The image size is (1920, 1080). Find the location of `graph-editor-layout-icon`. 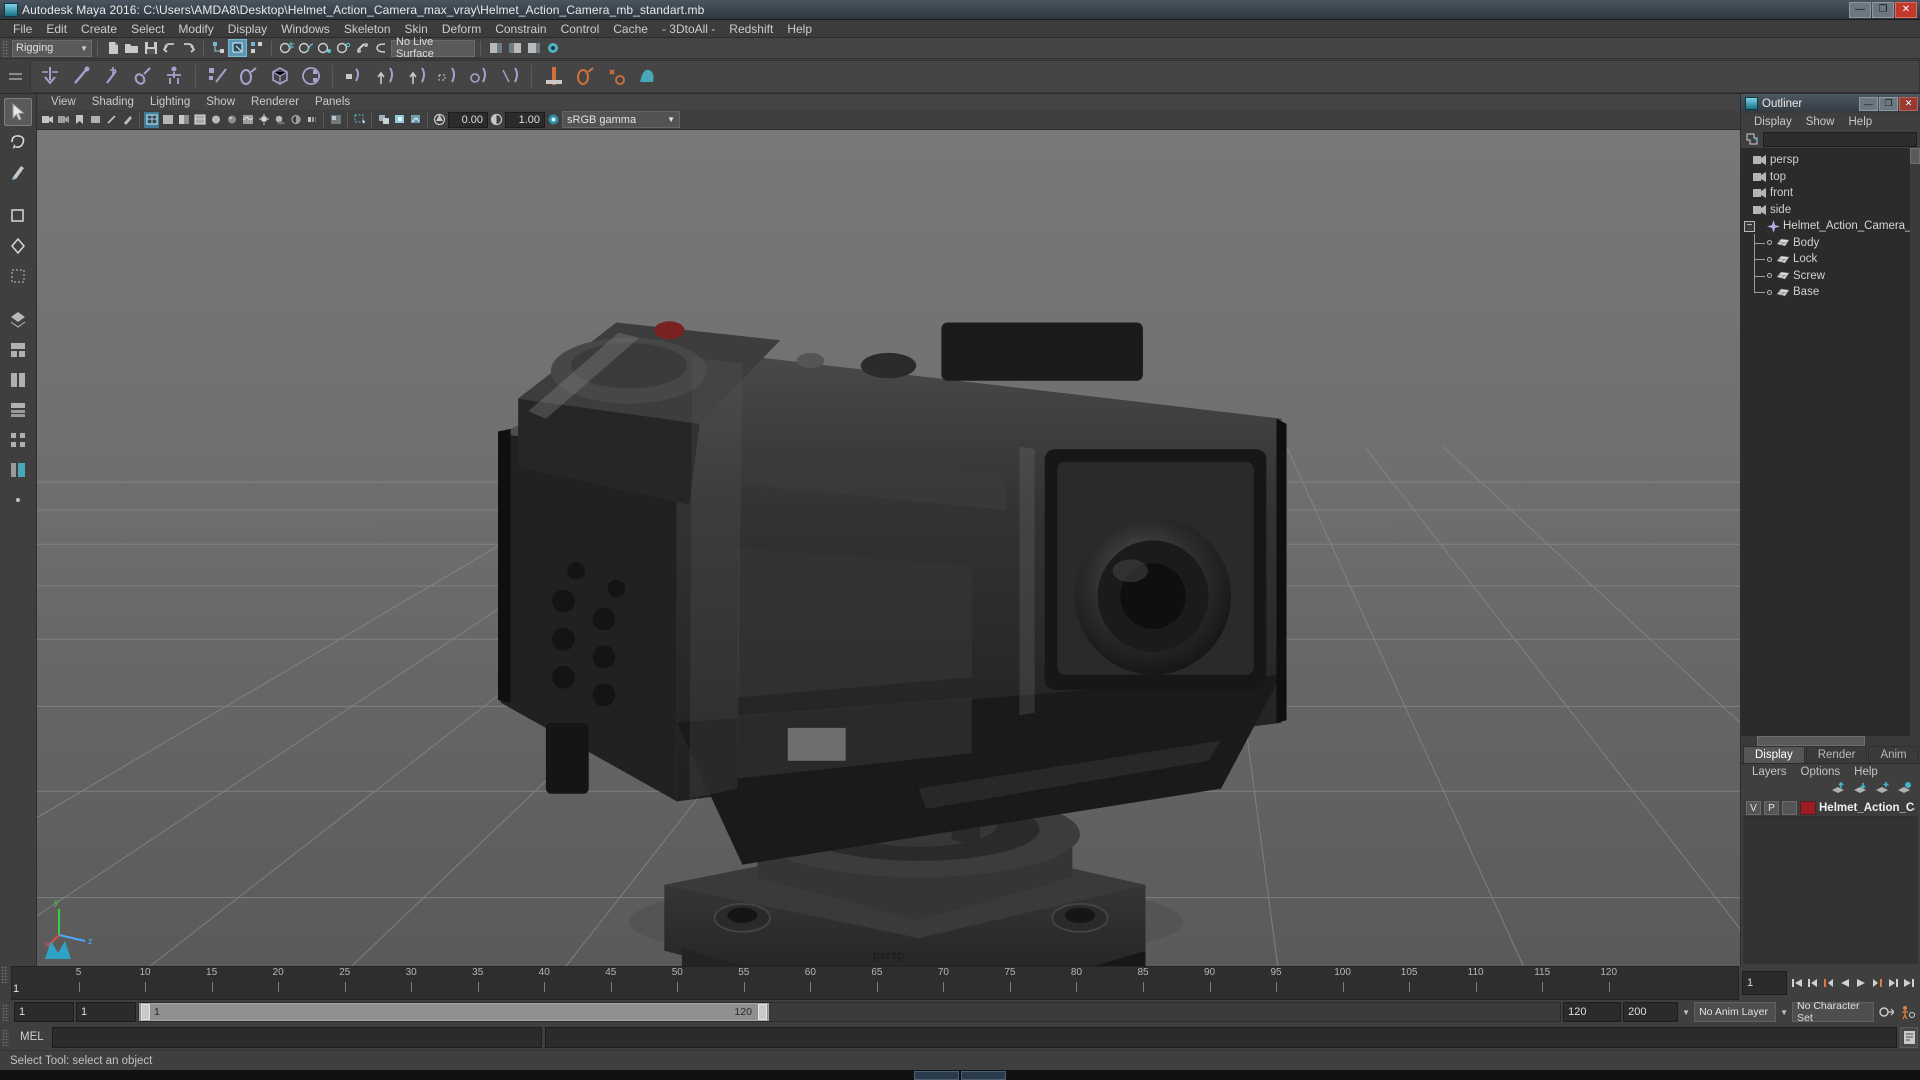

graph-editor-layout-icon is located at coordinates (18, 470).